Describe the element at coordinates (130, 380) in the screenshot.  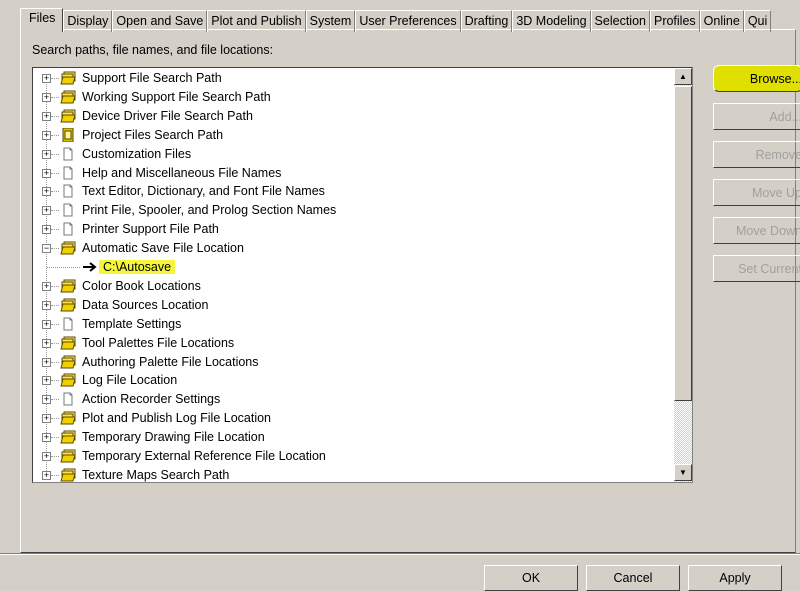
I see `tree-item-label: Log File Location` at that location.